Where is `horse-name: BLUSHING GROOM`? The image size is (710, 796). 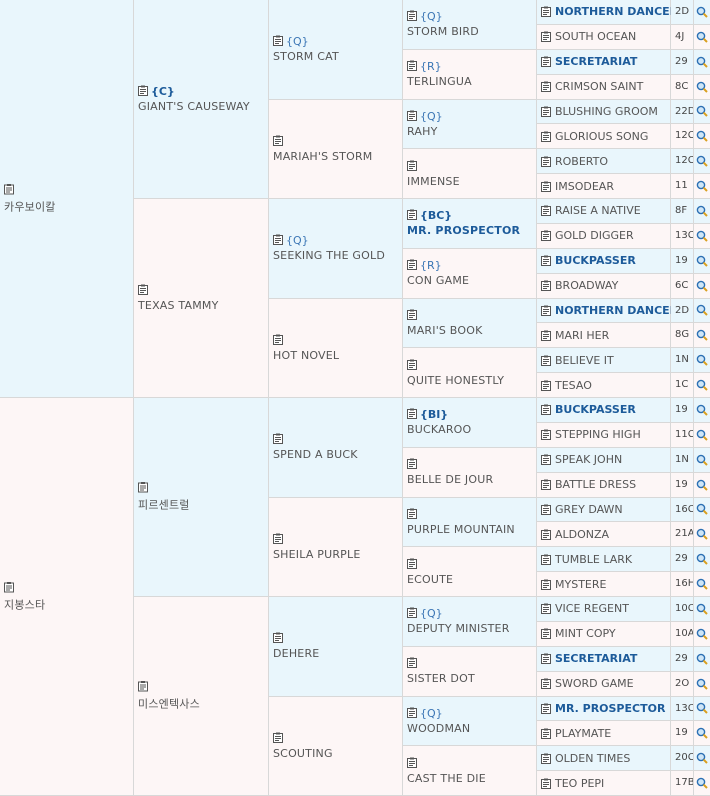
horse-name: BLUSHING GROOM is located at coordinates (606, 111).